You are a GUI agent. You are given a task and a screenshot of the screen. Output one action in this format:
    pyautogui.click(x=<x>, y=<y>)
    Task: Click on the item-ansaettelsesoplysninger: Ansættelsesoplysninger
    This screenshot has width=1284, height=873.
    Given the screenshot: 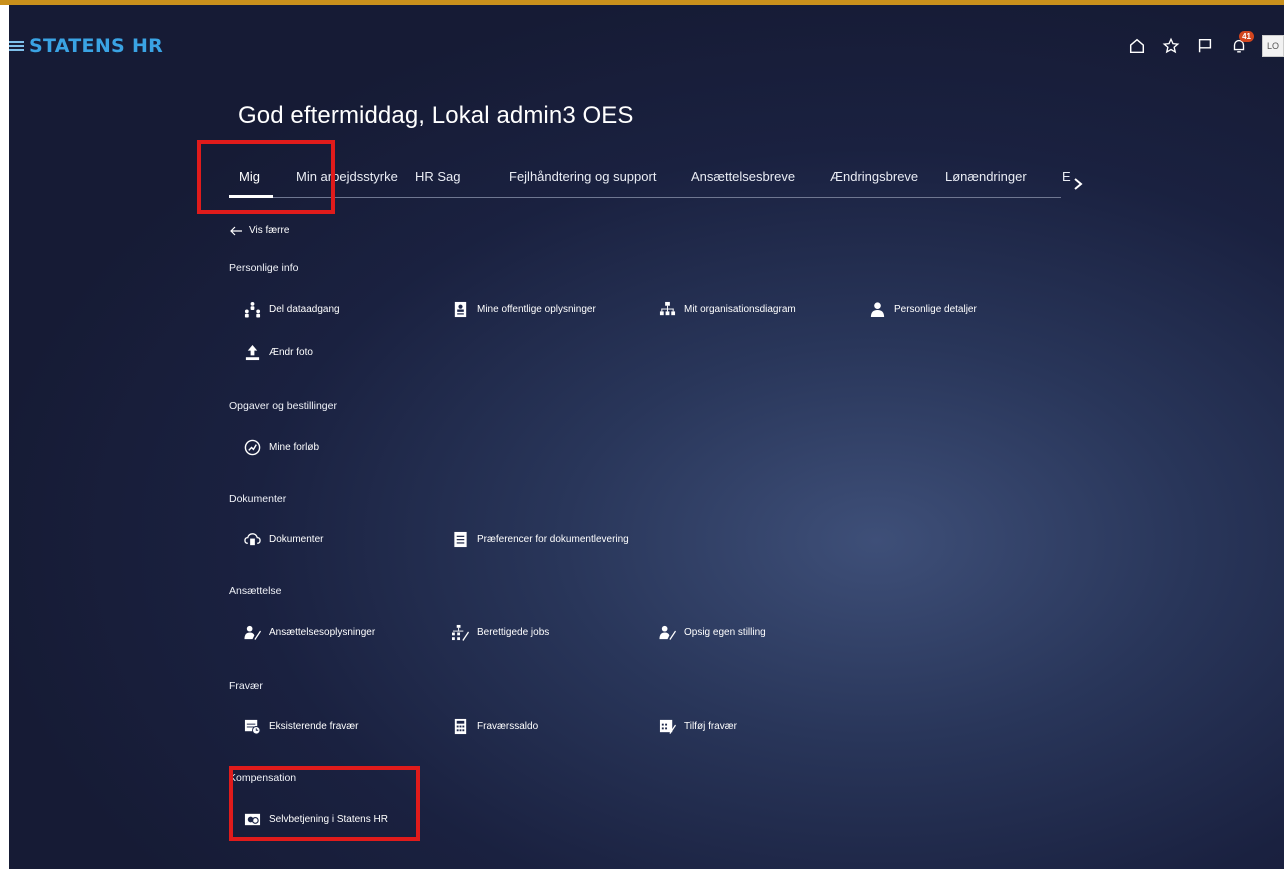 What is the action you would take?
    pyautogui.click(x=309, y=632)
    